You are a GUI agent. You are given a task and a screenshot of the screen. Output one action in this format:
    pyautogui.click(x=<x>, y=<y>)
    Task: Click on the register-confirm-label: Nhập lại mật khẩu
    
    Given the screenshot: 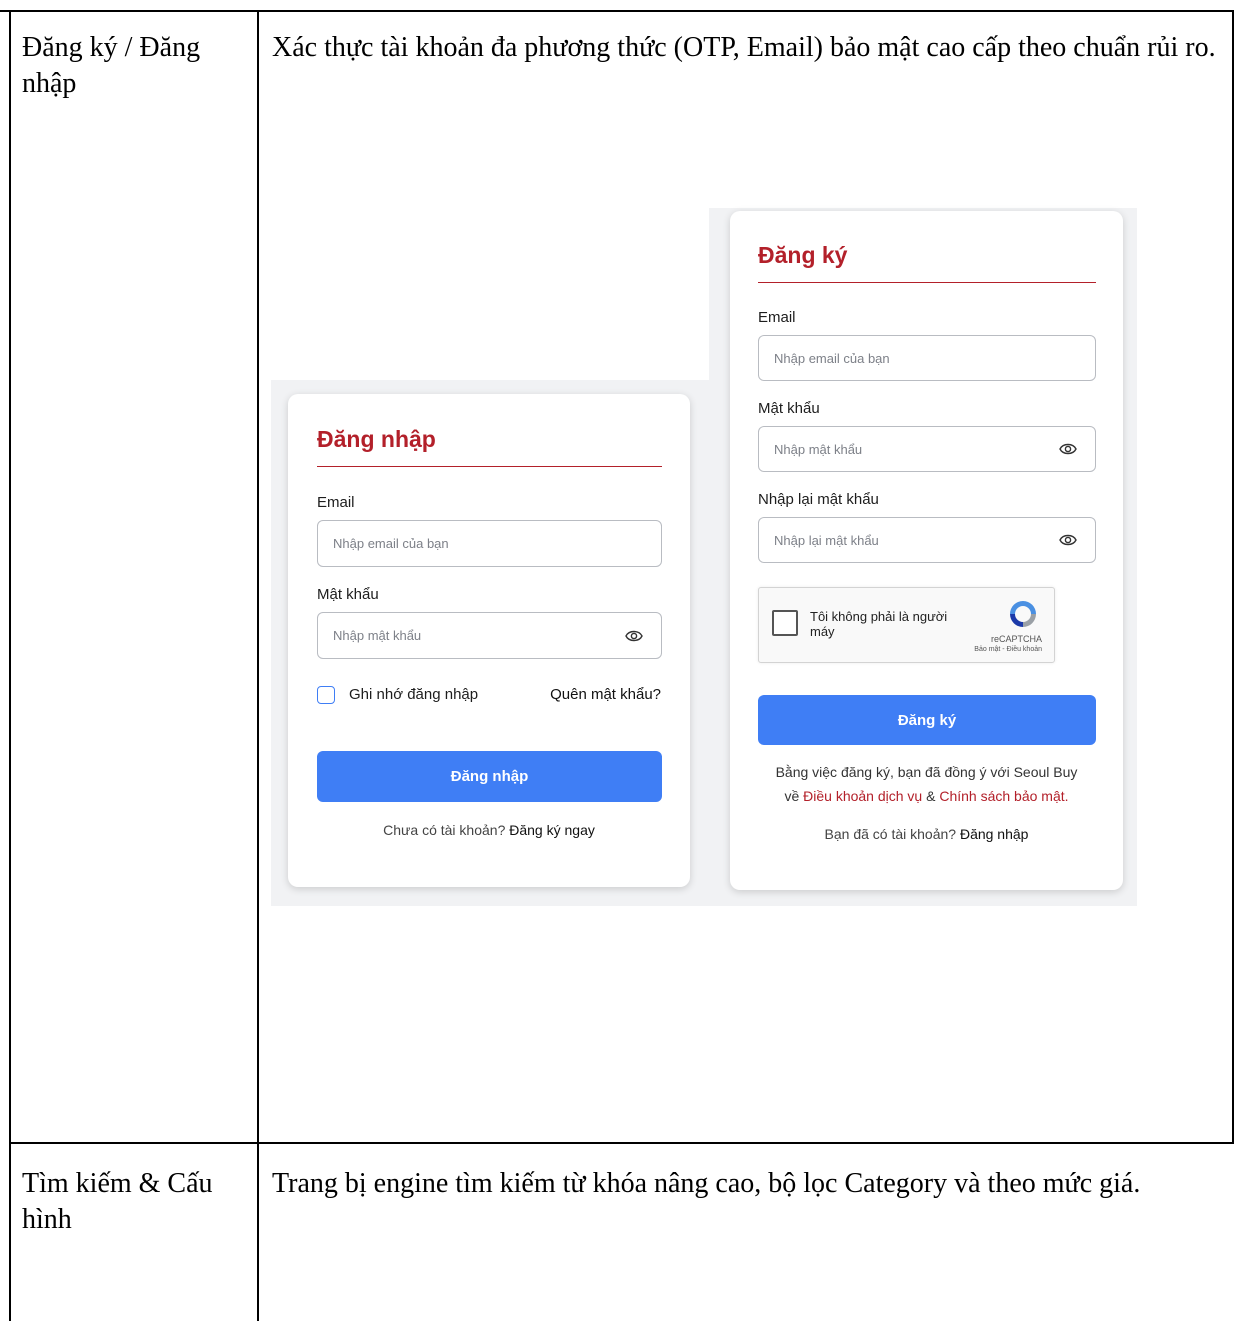 What is the action you would take?
    pyautogui.click(x=818, y=499)
    